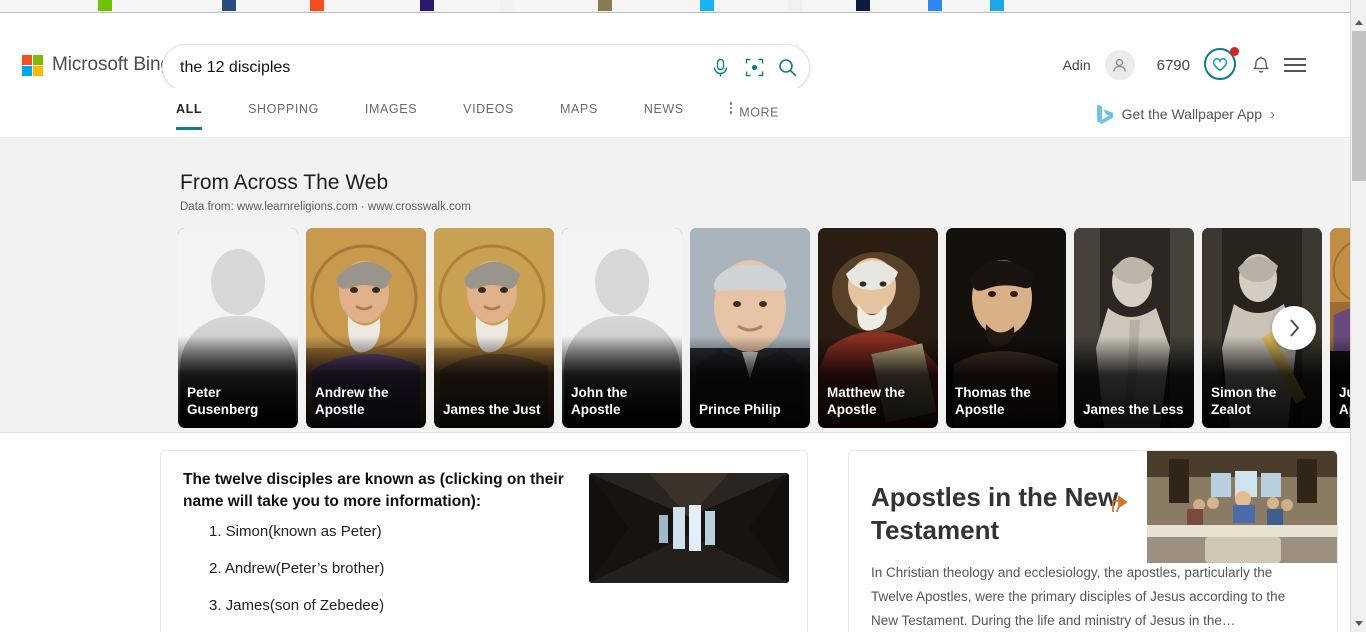  What do you see at coordinates (750, 328) in the screenshot?
I see `carousel-card: Prince Philip` at bounding box center [750, 328].